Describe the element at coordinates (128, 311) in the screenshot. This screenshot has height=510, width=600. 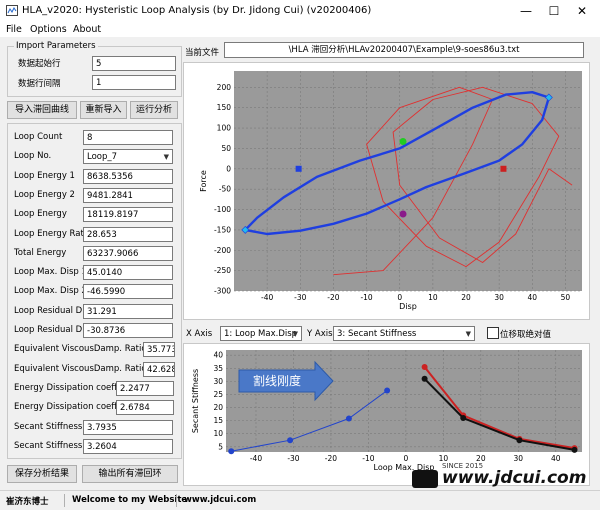
I see `param-value: 31.291` at that location.